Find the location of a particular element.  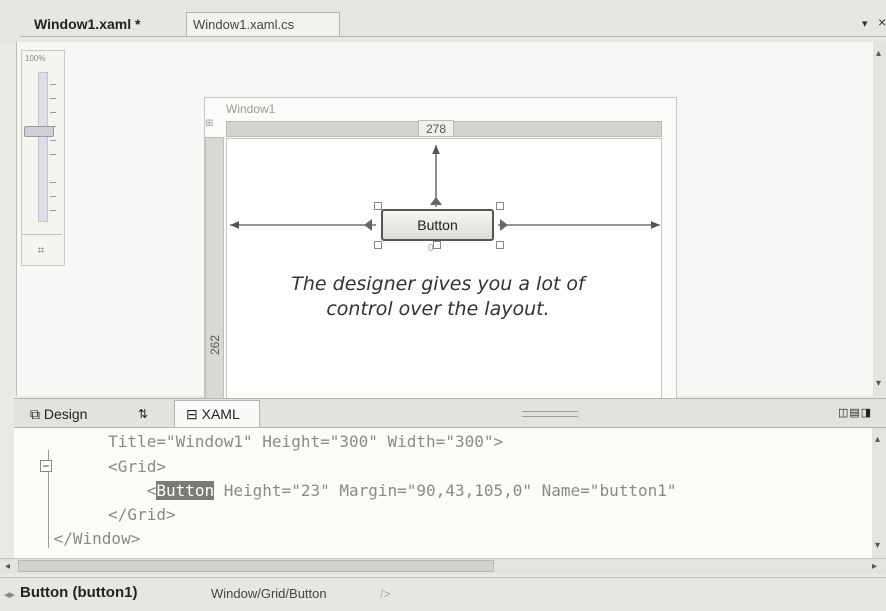

breadcrumb-nav-icon: ◂▸ is located at coordinates (9, 594).